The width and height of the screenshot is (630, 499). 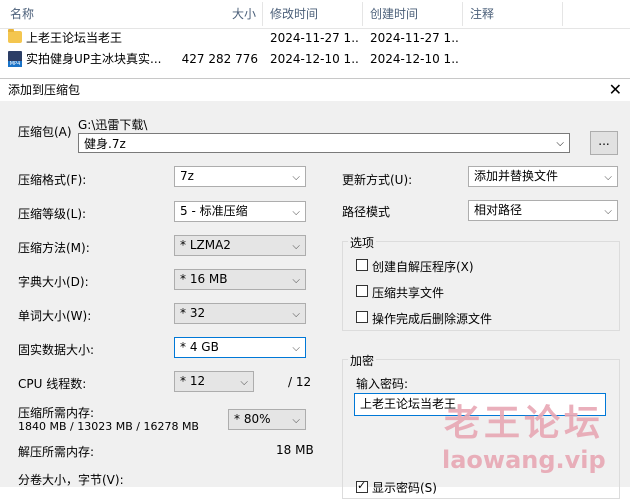 I want to click on threads-max: / 12, so click(x=300, y=382).